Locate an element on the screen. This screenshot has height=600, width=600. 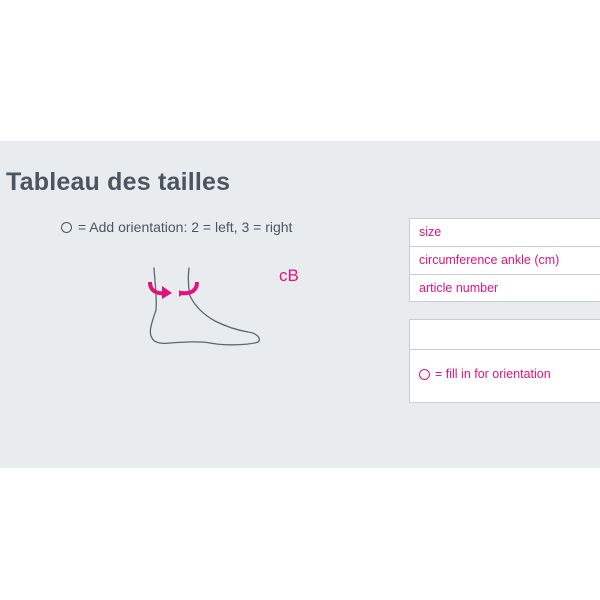
measurement-point-label: cB is located at coordinates (289, 275).